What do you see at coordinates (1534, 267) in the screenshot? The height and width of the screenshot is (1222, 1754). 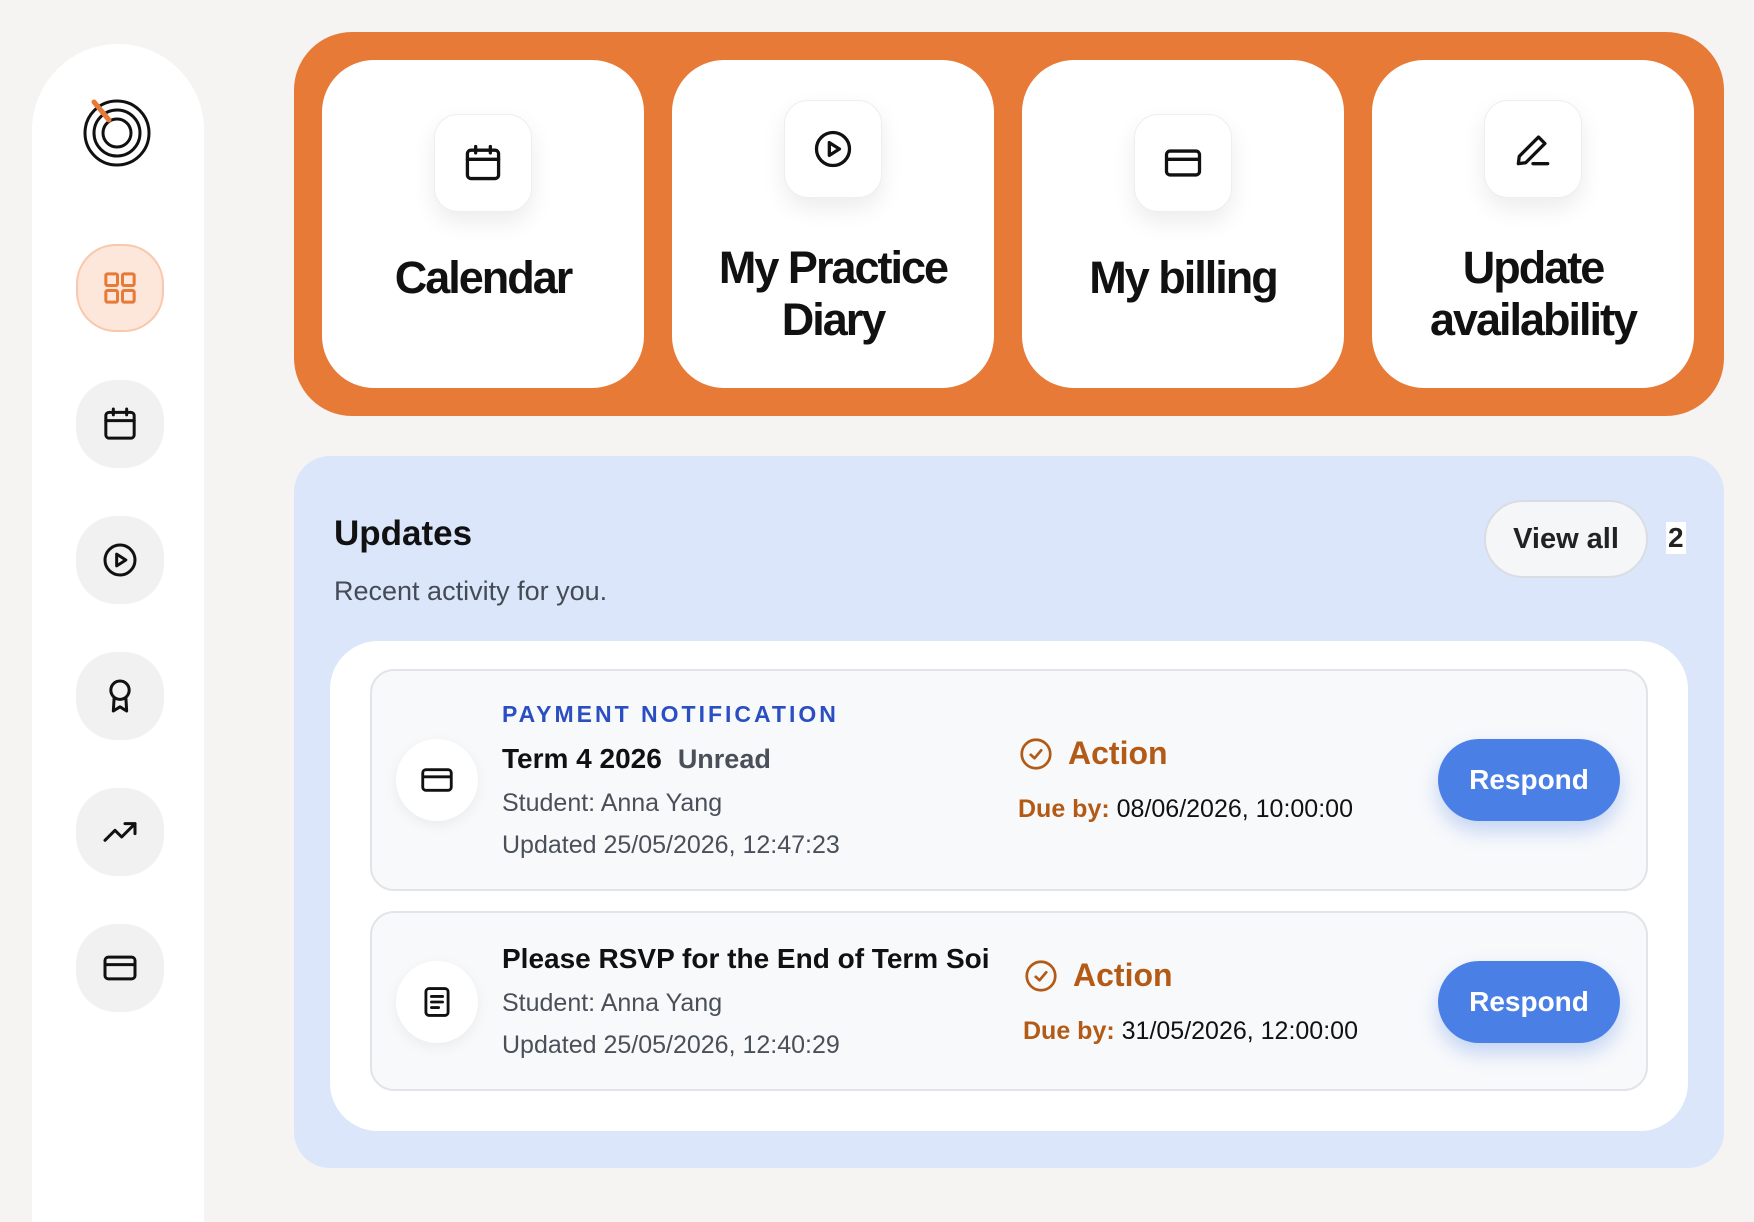 I see `quick-link-label-line-1: Update` at bounding box center [1534, 267].